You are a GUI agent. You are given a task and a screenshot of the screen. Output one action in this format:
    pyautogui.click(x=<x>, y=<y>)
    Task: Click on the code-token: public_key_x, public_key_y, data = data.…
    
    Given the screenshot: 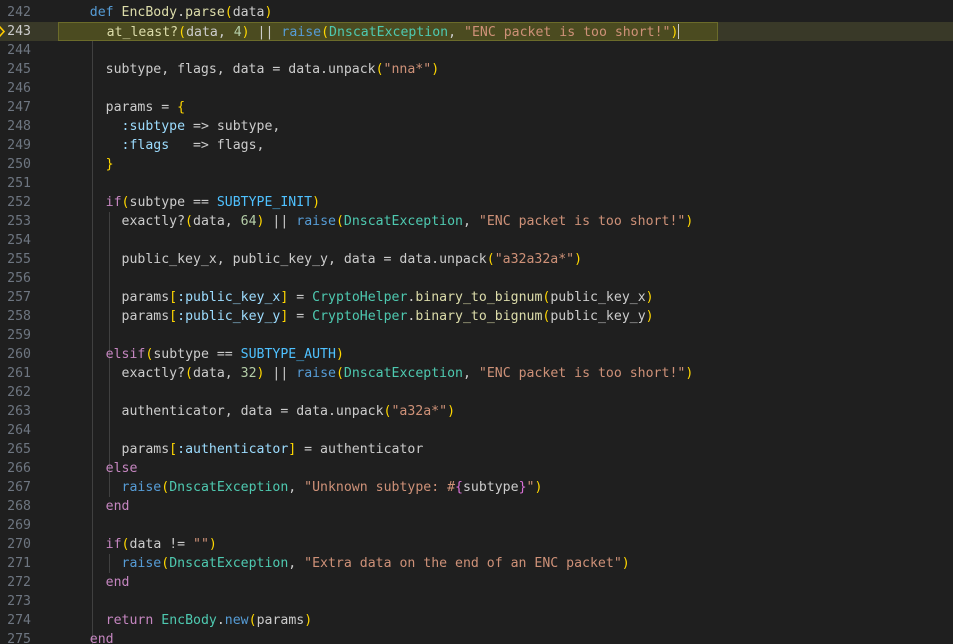 What is the action you would take?
    pyautogui.click(x=288, y=259)
    